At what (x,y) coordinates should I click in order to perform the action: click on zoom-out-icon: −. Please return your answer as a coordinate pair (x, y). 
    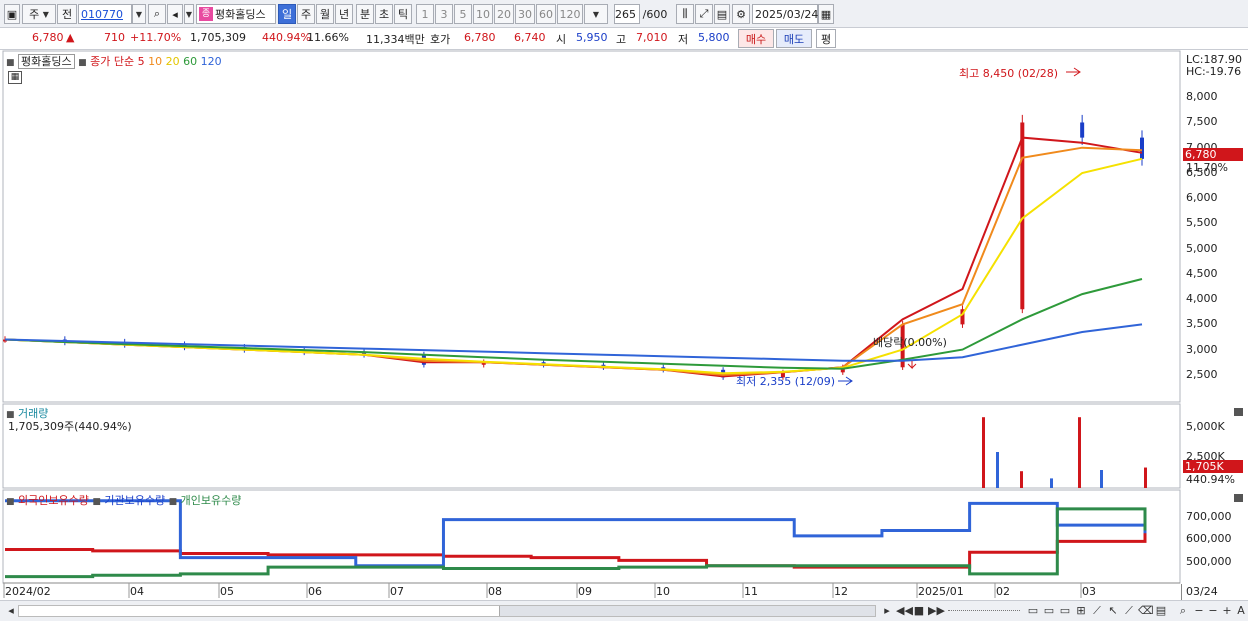
    Looking at the image, I should click on (1199, 611).